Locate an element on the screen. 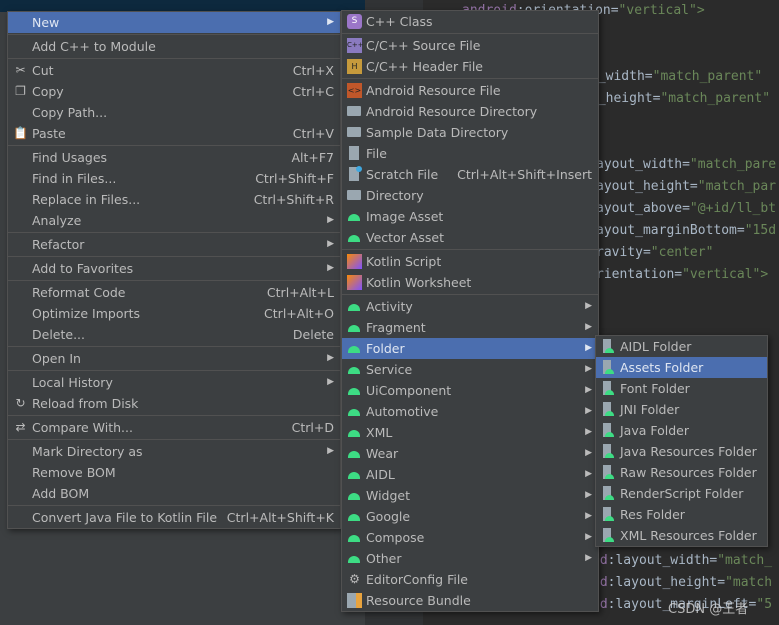 The image size is (779, 625). menu-item-aidl-folder: AIDL Folder is located at coordinates (681, 346).